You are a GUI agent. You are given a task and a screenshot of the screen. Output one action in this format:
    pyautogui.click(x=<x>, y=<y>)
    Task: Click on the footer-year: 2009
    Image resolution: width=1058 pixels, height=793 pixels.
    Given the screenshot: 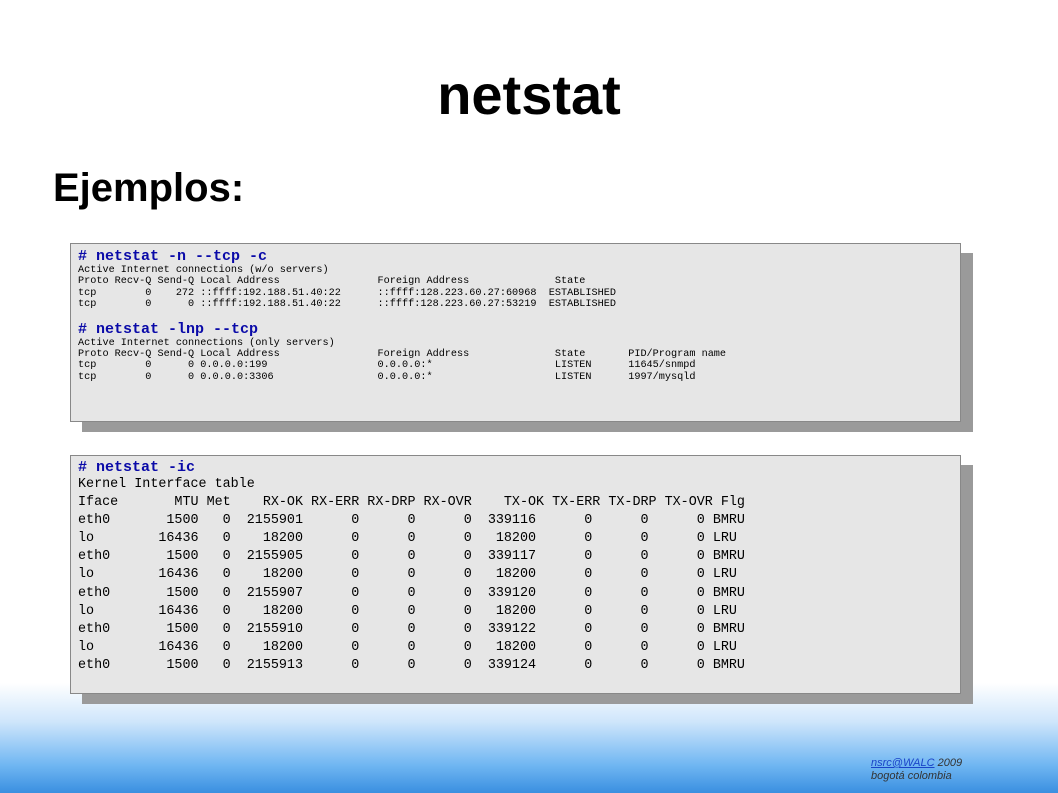 What is the action you would take?
    pyautogui.click(x=948, y=763)
    